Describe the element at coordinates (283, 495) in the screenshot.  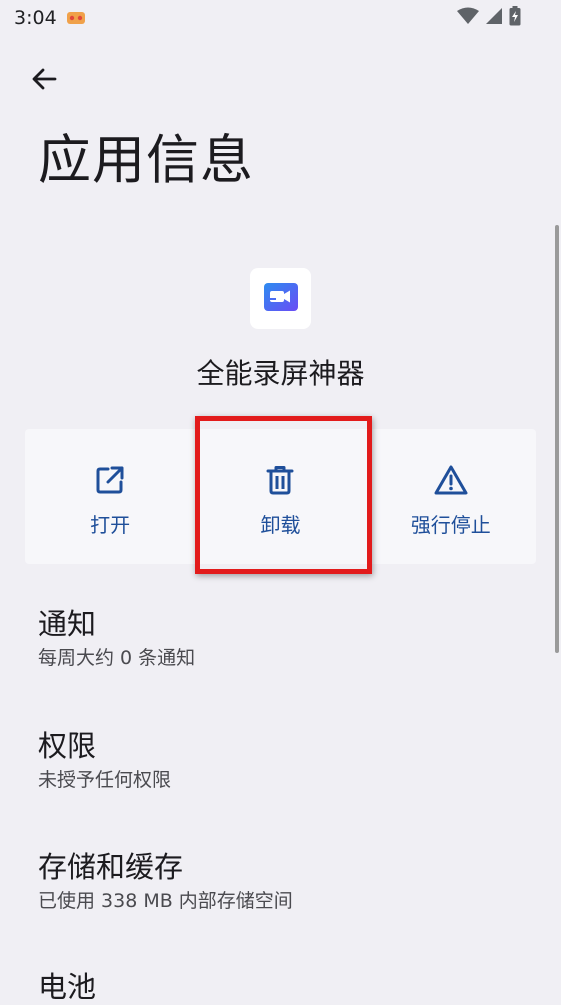
I see `highlight-box` at that location.